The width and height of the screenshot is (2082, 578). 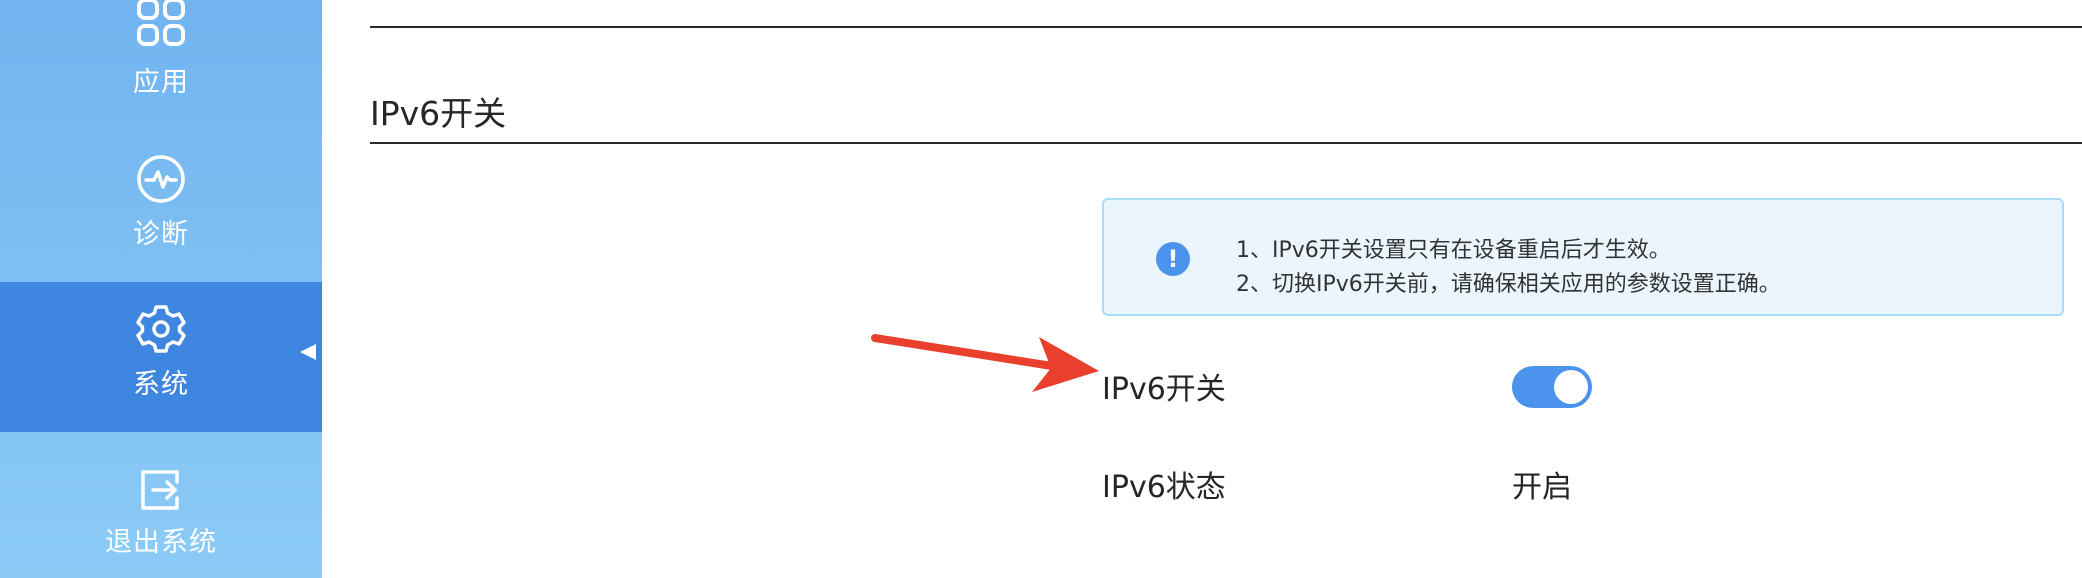 I want to click on sidebar-item-apps: 应用, so click(x=161, y=49).